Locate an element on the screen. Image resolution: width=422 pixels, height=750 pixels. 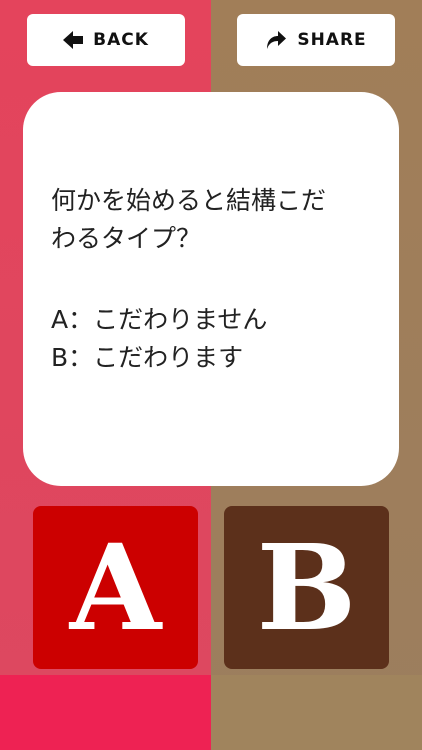
answer-b-button: B is located at coordinates (306, 587).